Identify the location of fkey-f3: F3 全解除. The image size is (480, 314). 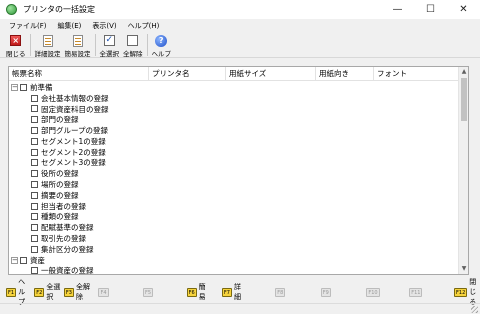
(77, 292).